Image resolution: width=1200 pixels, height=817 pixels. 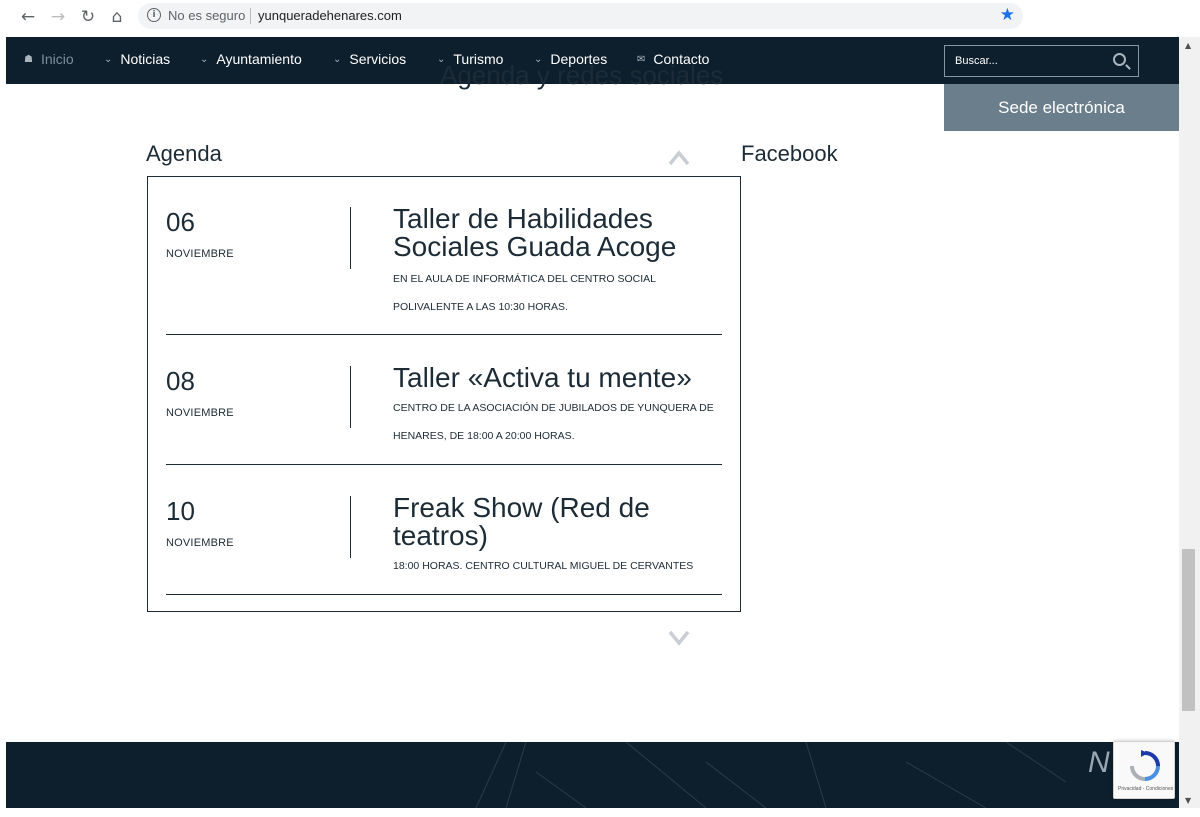 I want to click on recaptcha-badge: Privacidad - Condiciones, so click(x=1144, y=770).